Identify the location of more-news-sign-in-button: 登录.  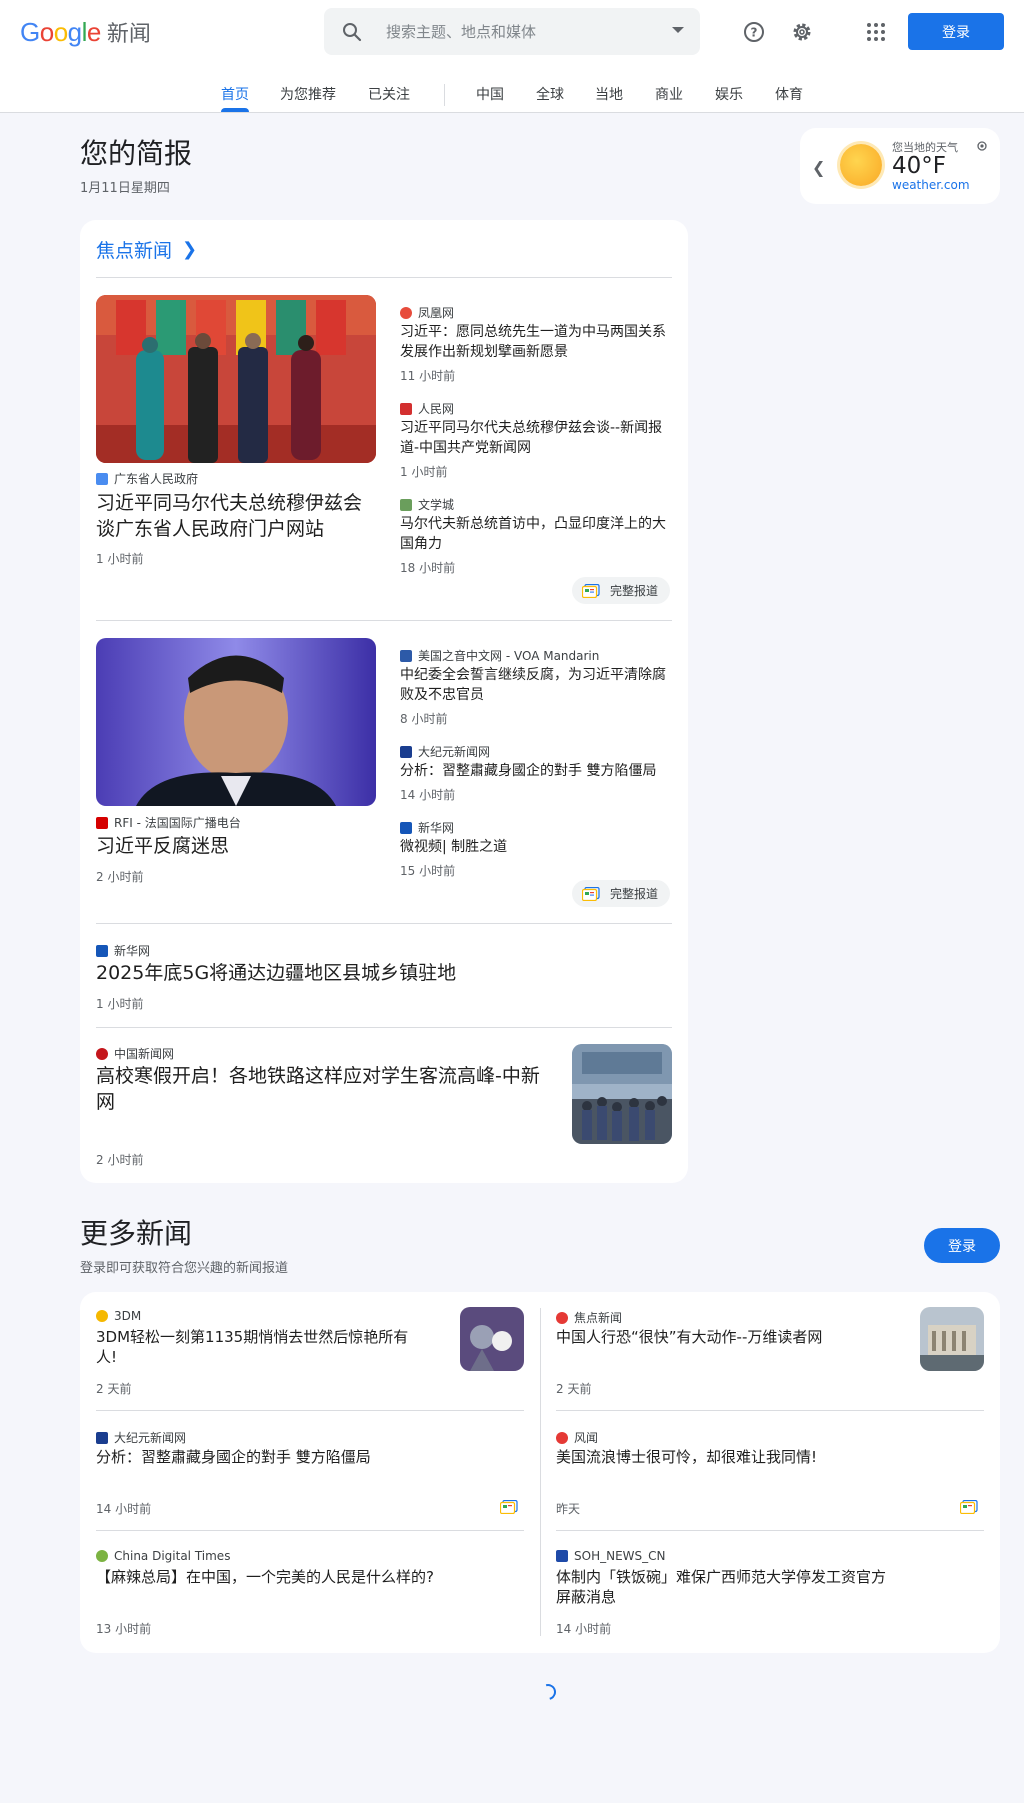
(962, 1245).